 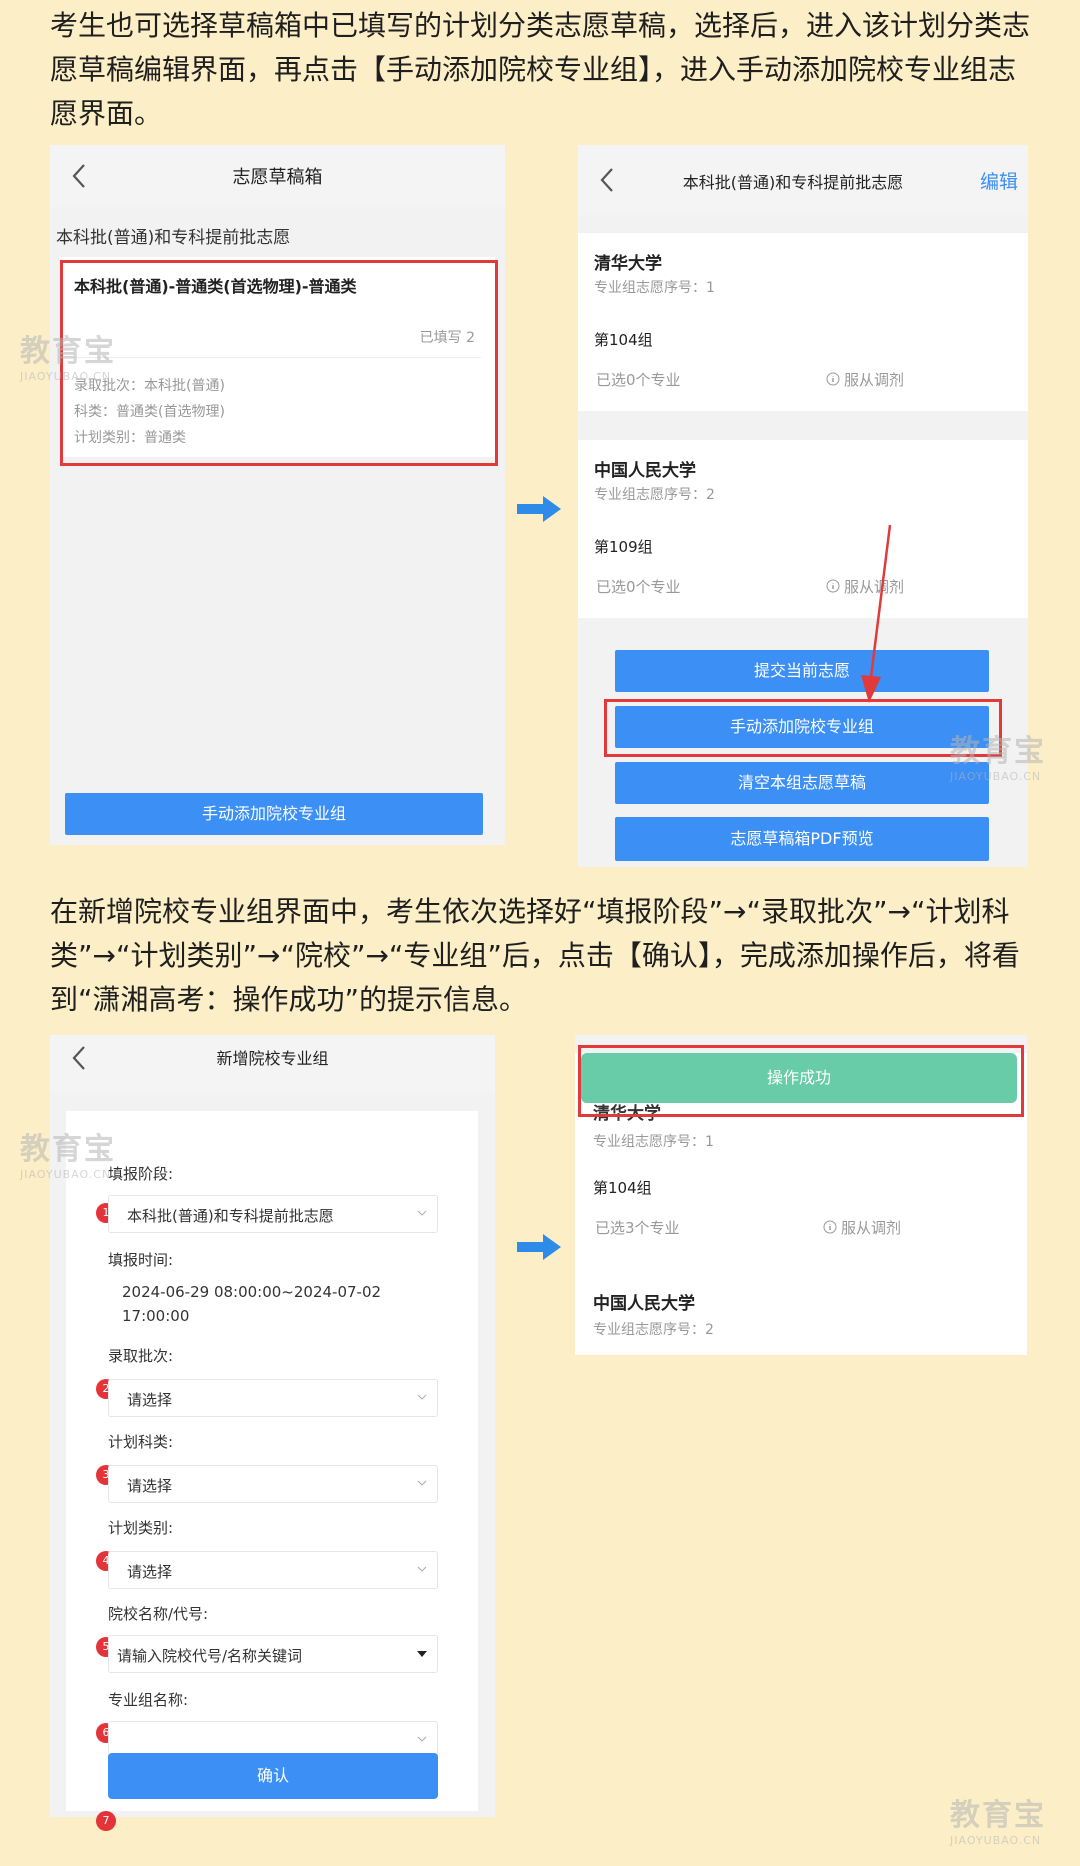 What do you see at coordinates (801, 1316) in the screenshot?
I see `school-card: 中国人民大学 专业组志愿序号：2` at bounding box center [801, 1316].